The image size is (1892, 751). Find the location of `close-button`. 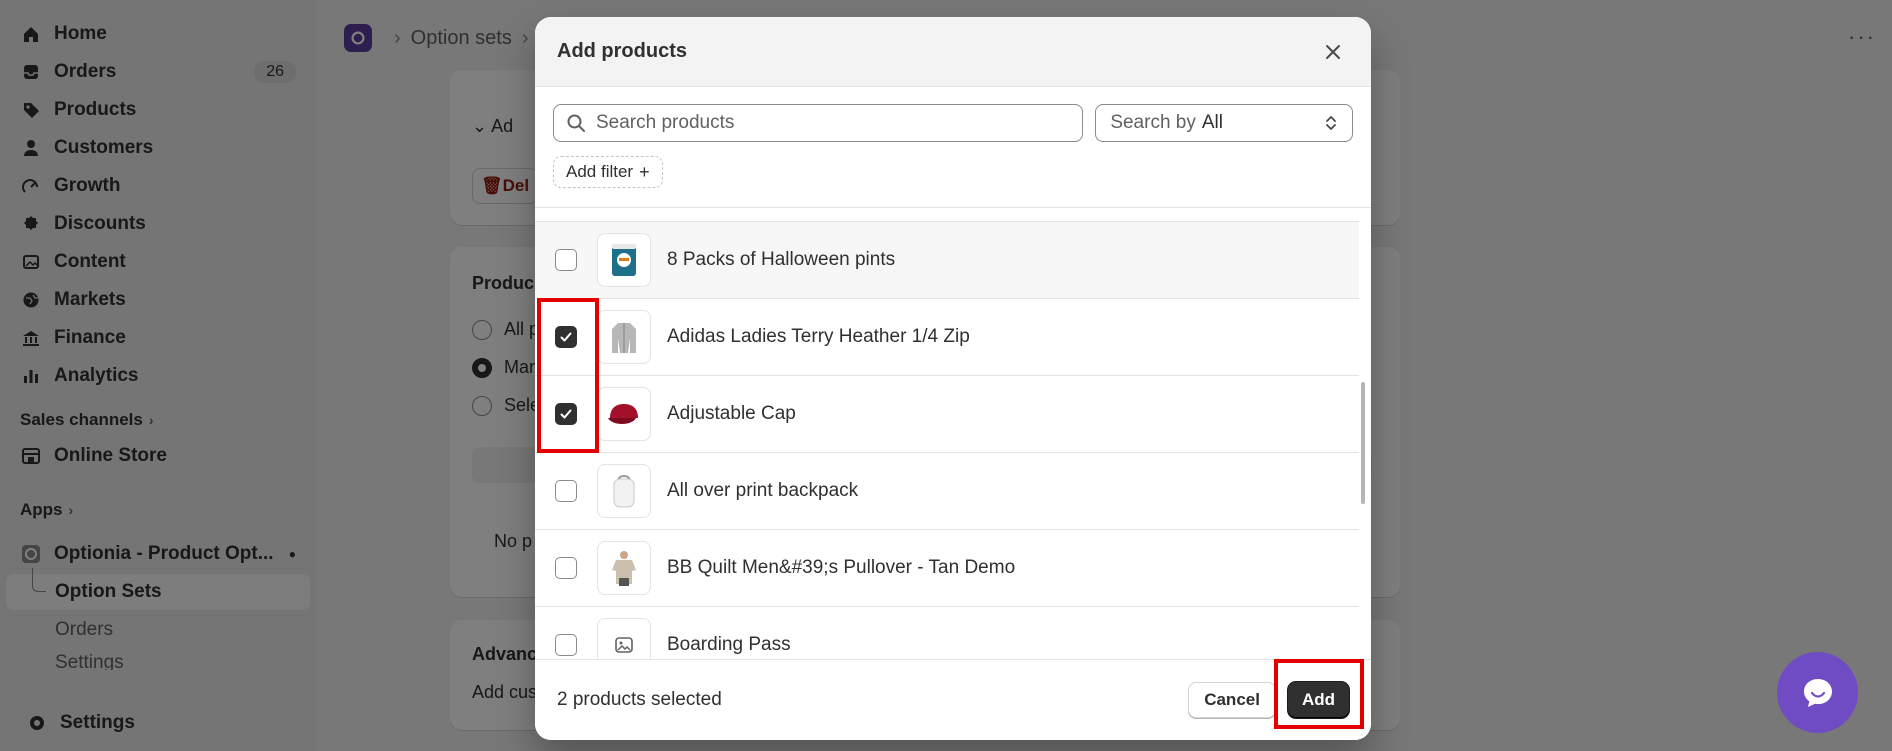

close-button is located at coordinates (1333, 52).